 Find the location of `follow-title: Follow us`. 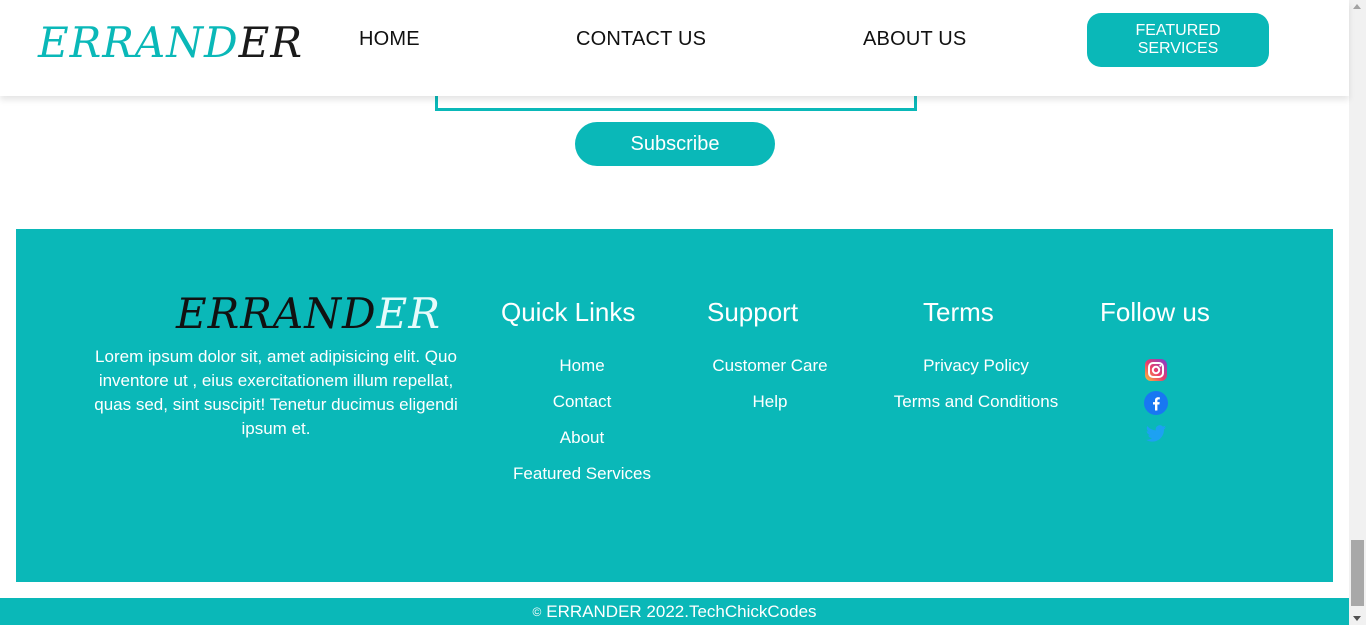

follow-title: Follow us is located at coordinates (1155, 312).